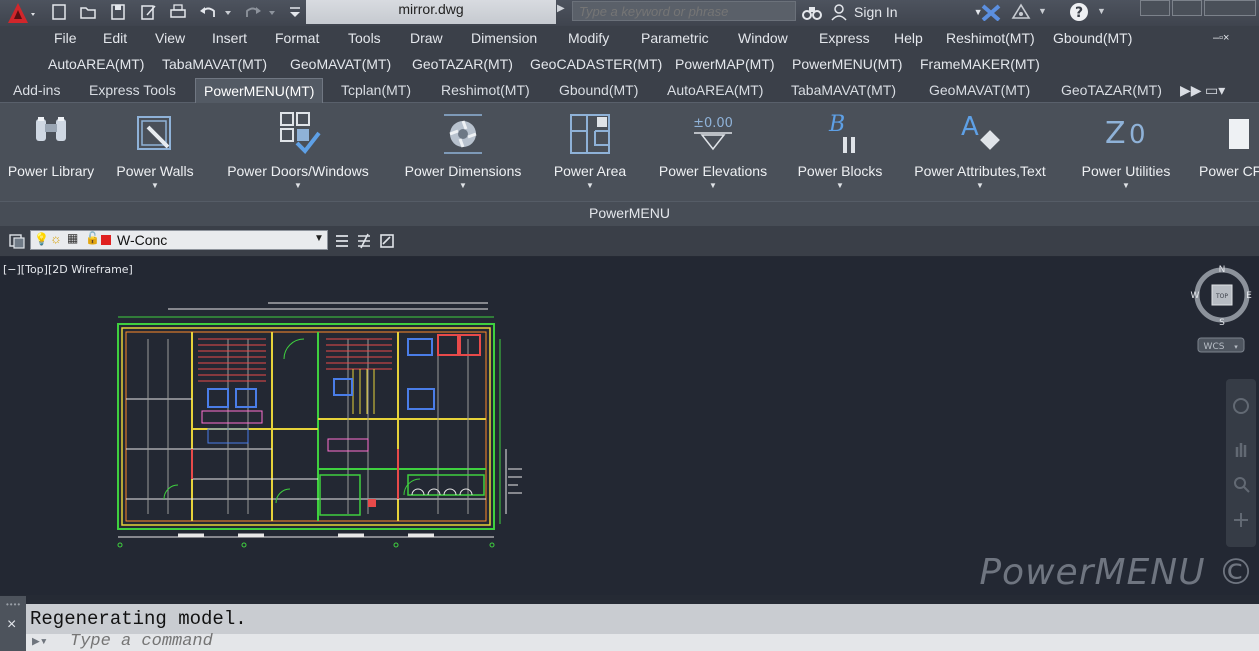  Describe the element at coordinates (1241, 449) in the screenshot. I see `pan-icon` at that location.